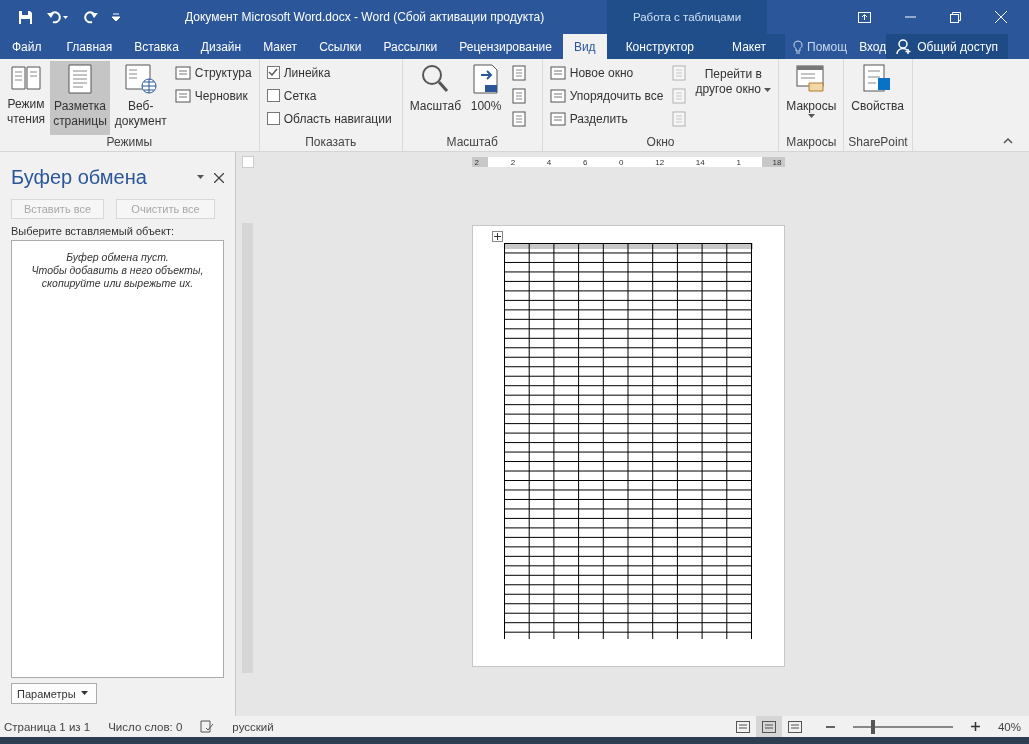  What do you see at coordinates (129, 143) in the screenshot?
I see `group-label: Режимы` at bounding box center [129, 143].